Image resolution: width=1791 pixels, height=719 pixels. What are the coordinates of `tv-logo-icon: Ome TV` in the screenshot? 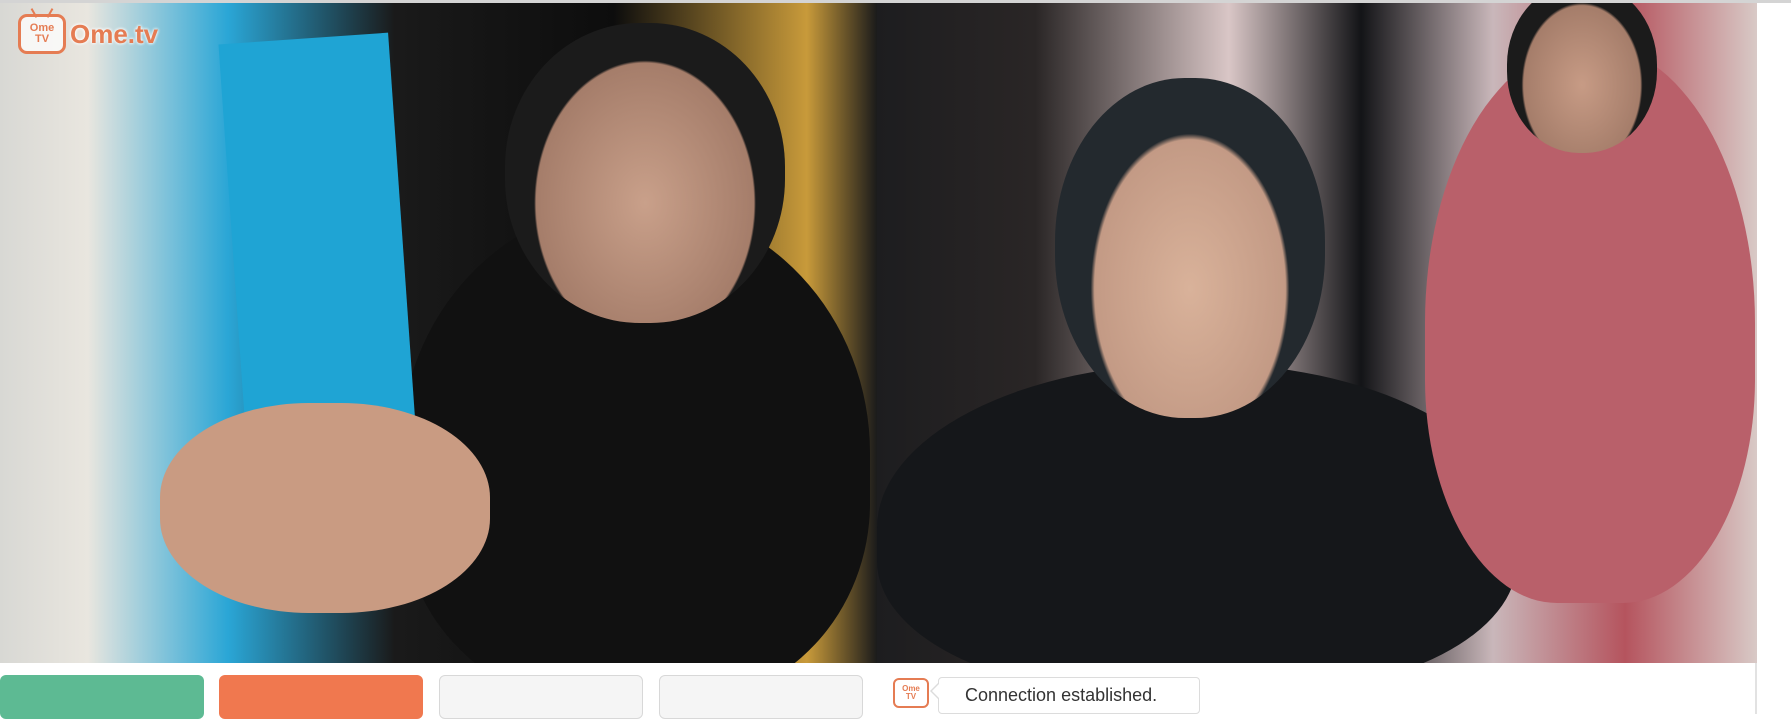 It's located at (42, 34).